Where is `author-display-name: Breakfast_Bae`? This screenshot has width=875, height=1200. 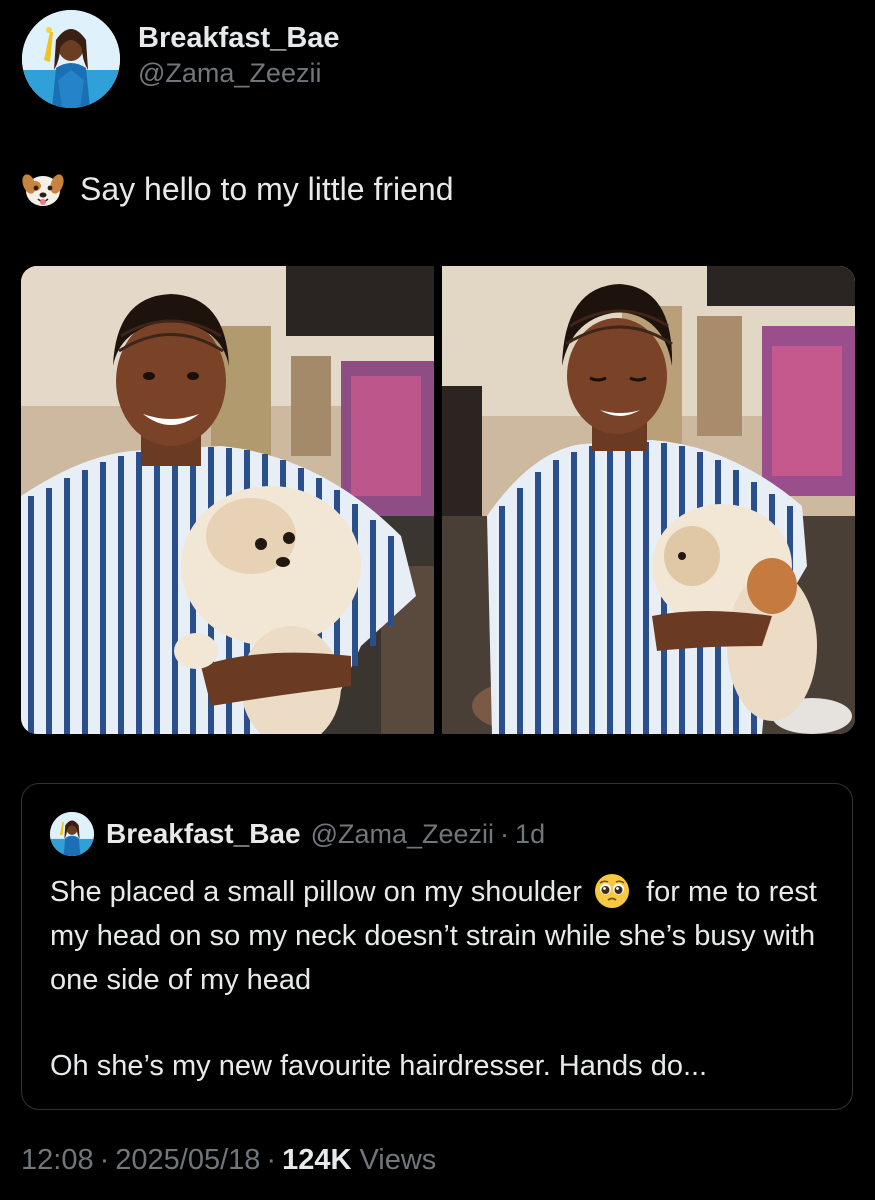 author-display-name: Breakfast_Bae is located at coordinates (239, 38).